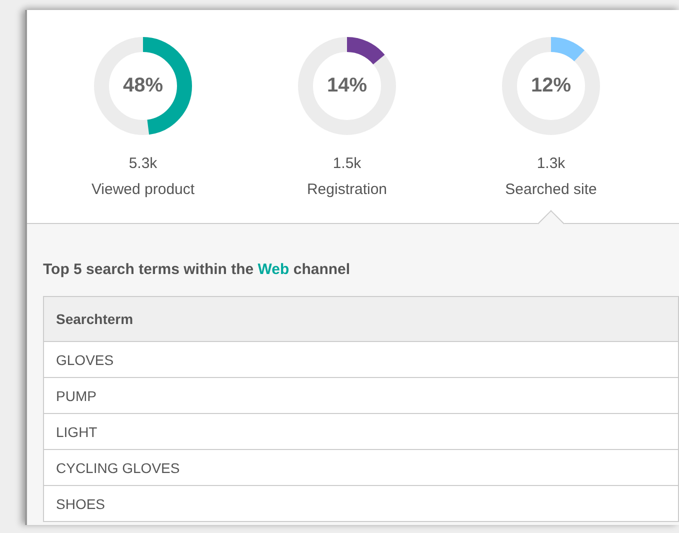 The image size is (679, 533). Describe the element at coordinates (347, 190) in the screenshot. I see `metric-label: Registration` at that location.